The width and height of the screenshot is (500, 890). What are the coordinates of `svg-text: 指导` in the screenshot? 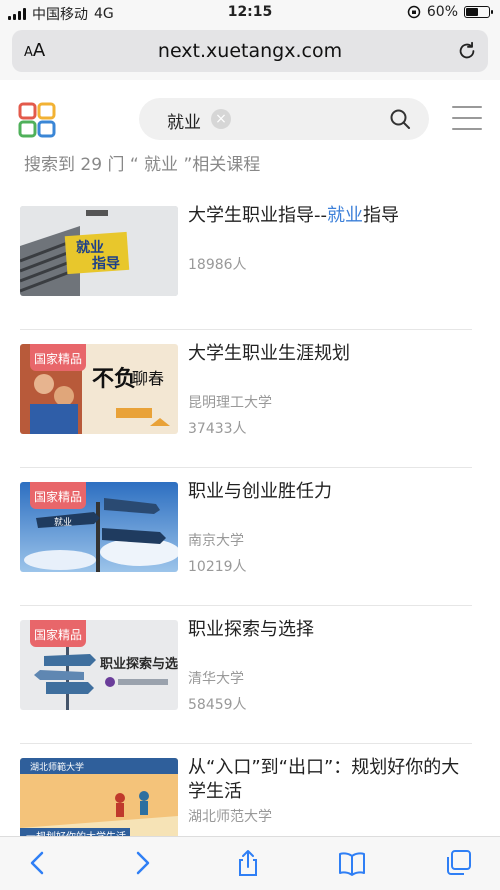 It's located at (106, 263).